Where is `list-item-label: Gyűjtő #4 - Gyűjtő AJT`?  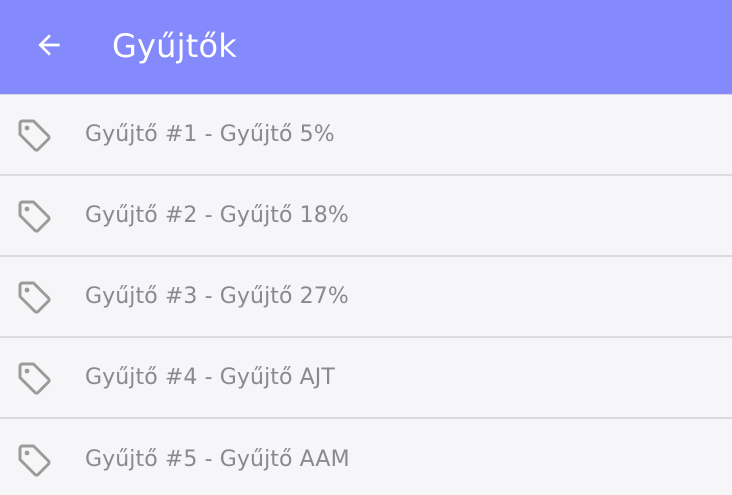
list-item-label: Gyűjtő #4 - Gyűjtő AJT is located at coordinates (210, 377).